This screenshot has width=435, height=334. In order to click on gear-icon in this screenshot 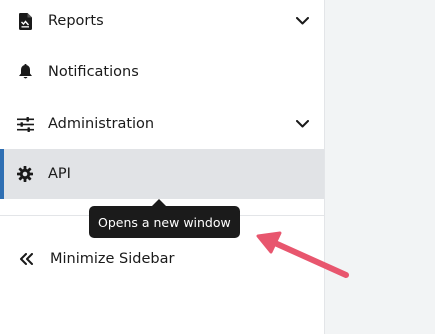, I will do `click(25, 174)`.